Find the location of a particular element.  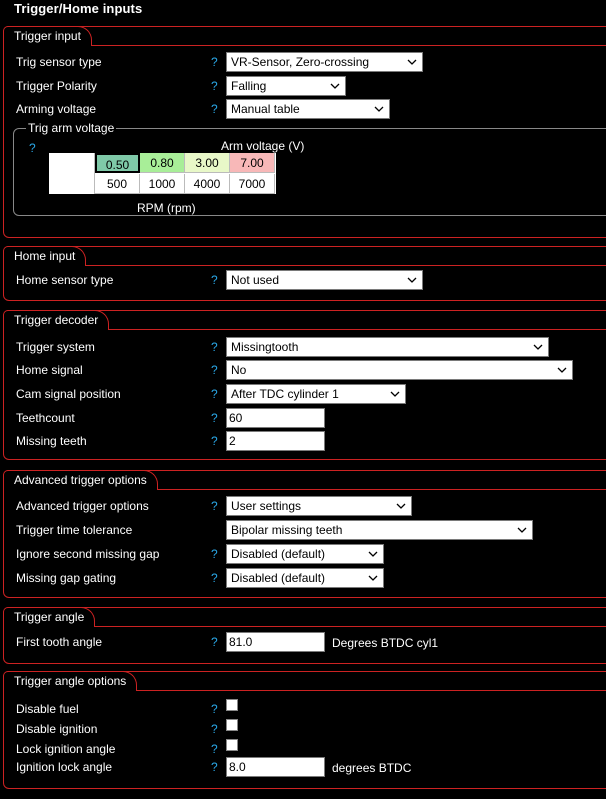

voltage-cell: 0.50 is located at coordinates (117, 163).